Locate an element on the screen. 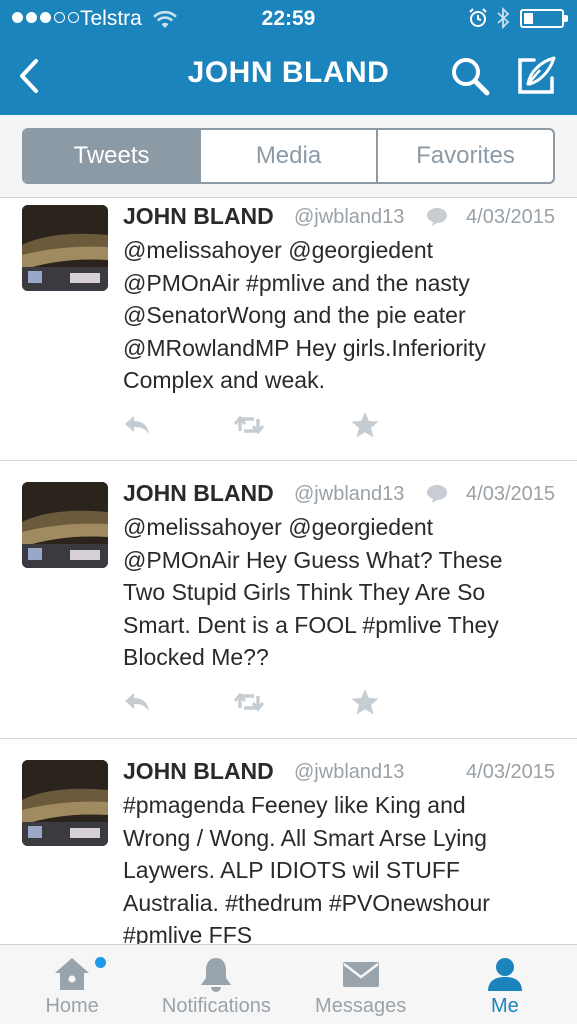 This screenshot has width=577, height=1024. top-bar: Telstra 22:59 JOHN BLAND is located at coordinates (288, 57).